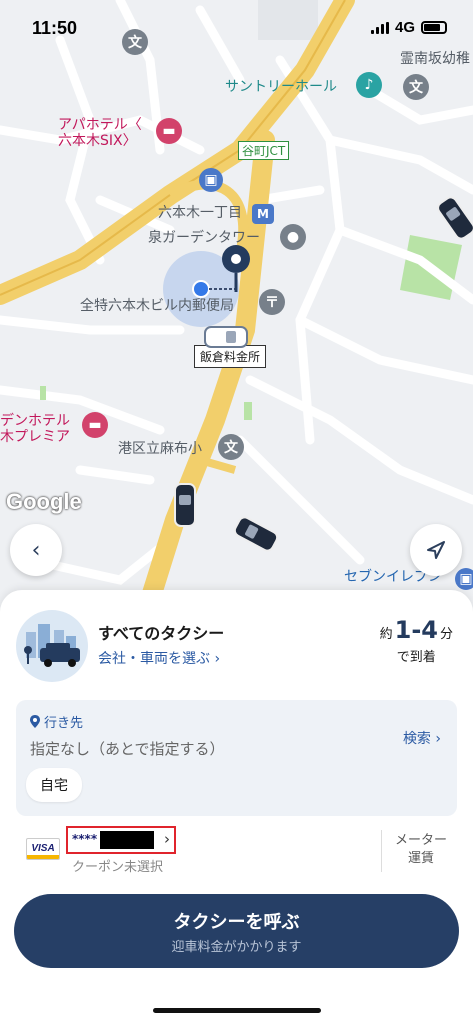  What do you see at coordinates (236, 947) in the screenshot?
I see `call-taxi-sublabel: 迎車料金がかかります` at bounding box center [236, 947].